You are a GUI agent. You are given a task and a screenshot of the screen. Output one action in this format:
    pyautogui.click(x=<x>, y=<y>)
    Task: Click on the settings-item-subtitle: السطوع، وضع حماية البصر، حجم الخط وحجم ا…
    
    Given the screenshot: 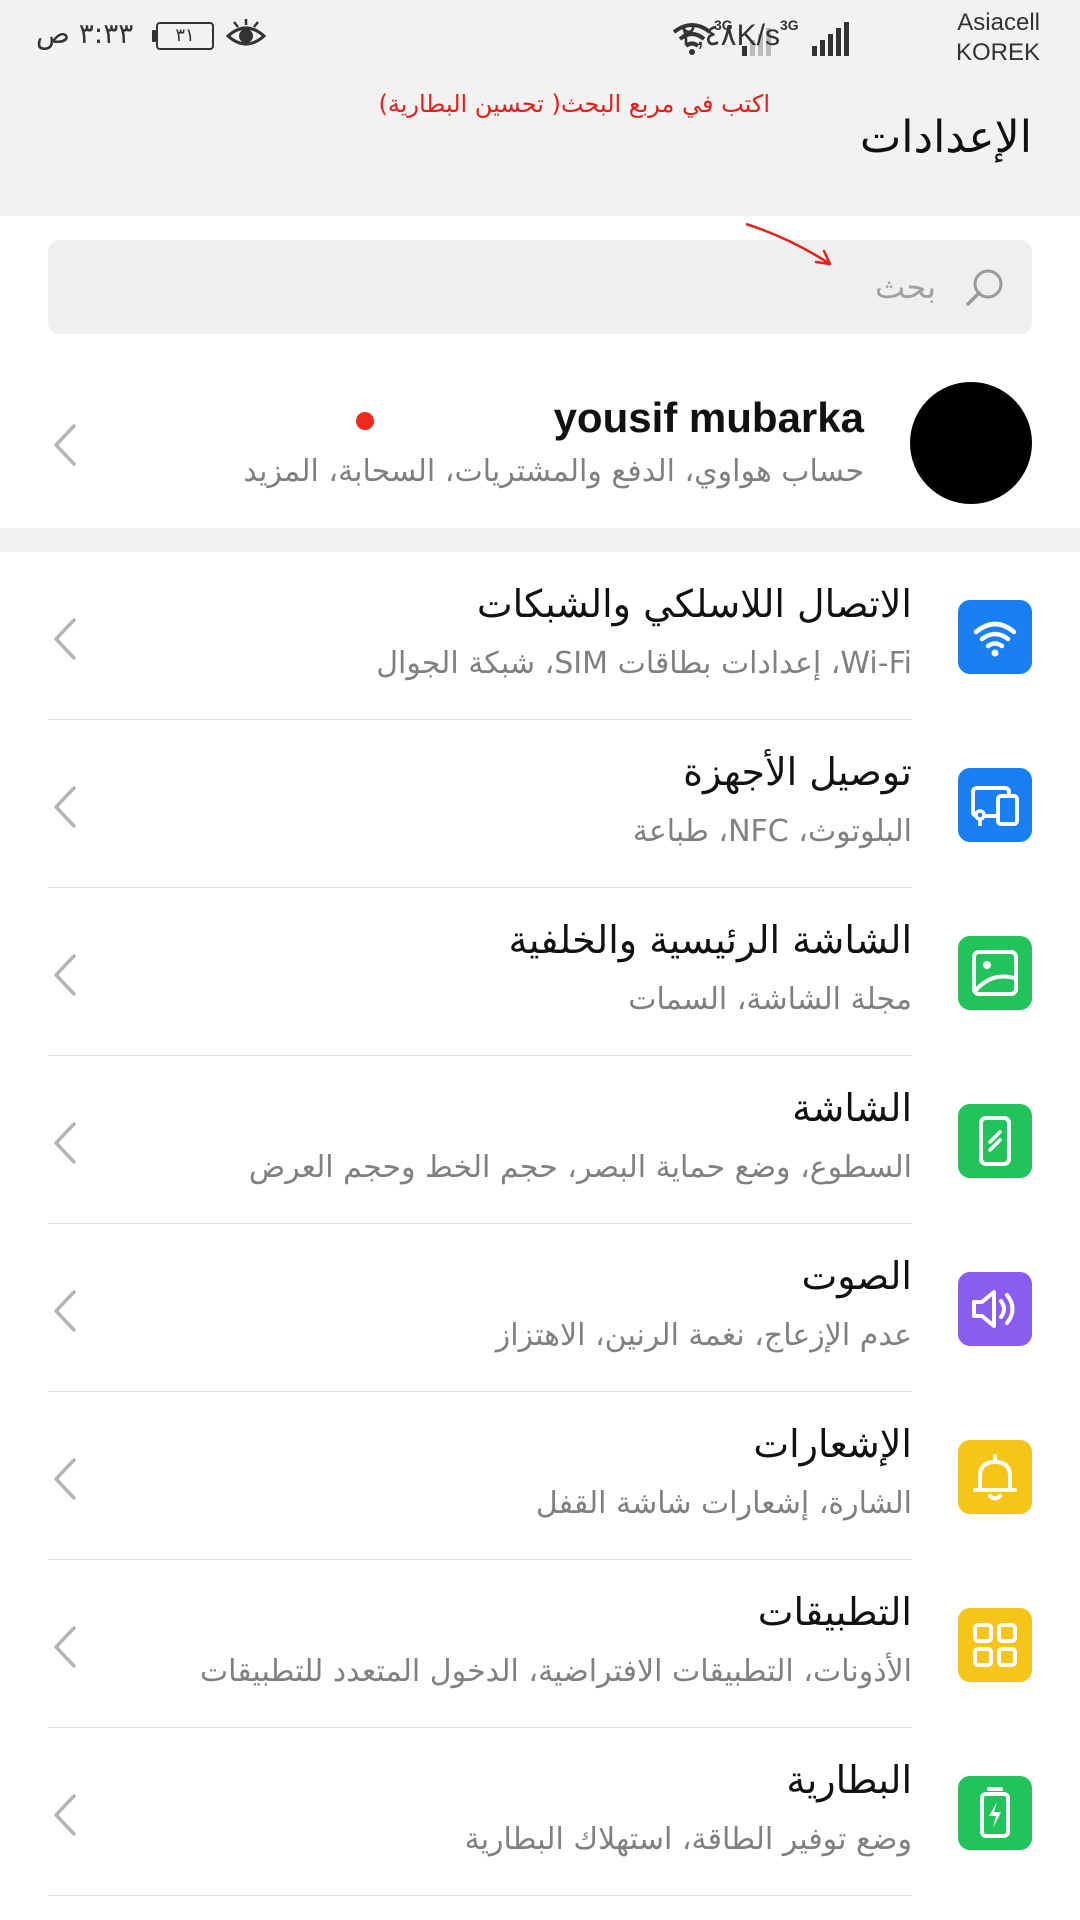 What is the action you would take?
    pyautogui.click(x=580, y=1167)
    